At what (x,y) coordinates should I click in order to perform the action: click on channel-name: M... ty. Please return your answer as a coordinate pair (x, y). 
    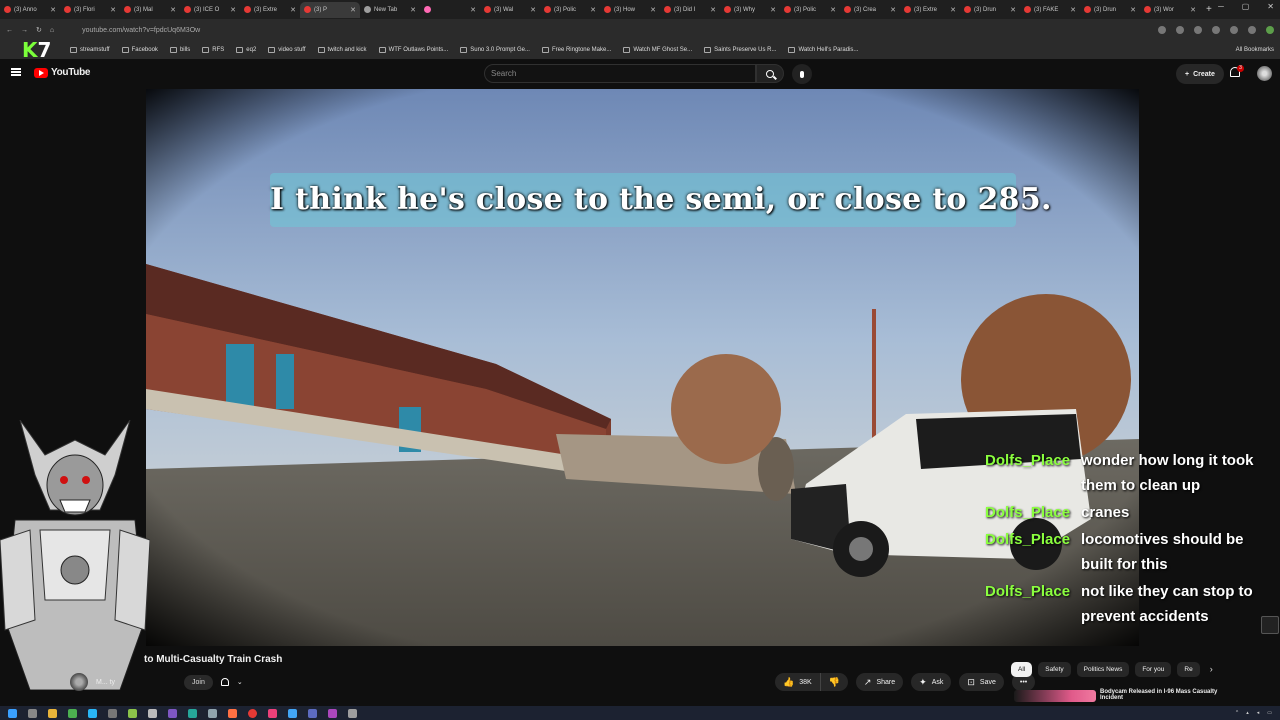
    Looking at the image, I should click on (136, 682).